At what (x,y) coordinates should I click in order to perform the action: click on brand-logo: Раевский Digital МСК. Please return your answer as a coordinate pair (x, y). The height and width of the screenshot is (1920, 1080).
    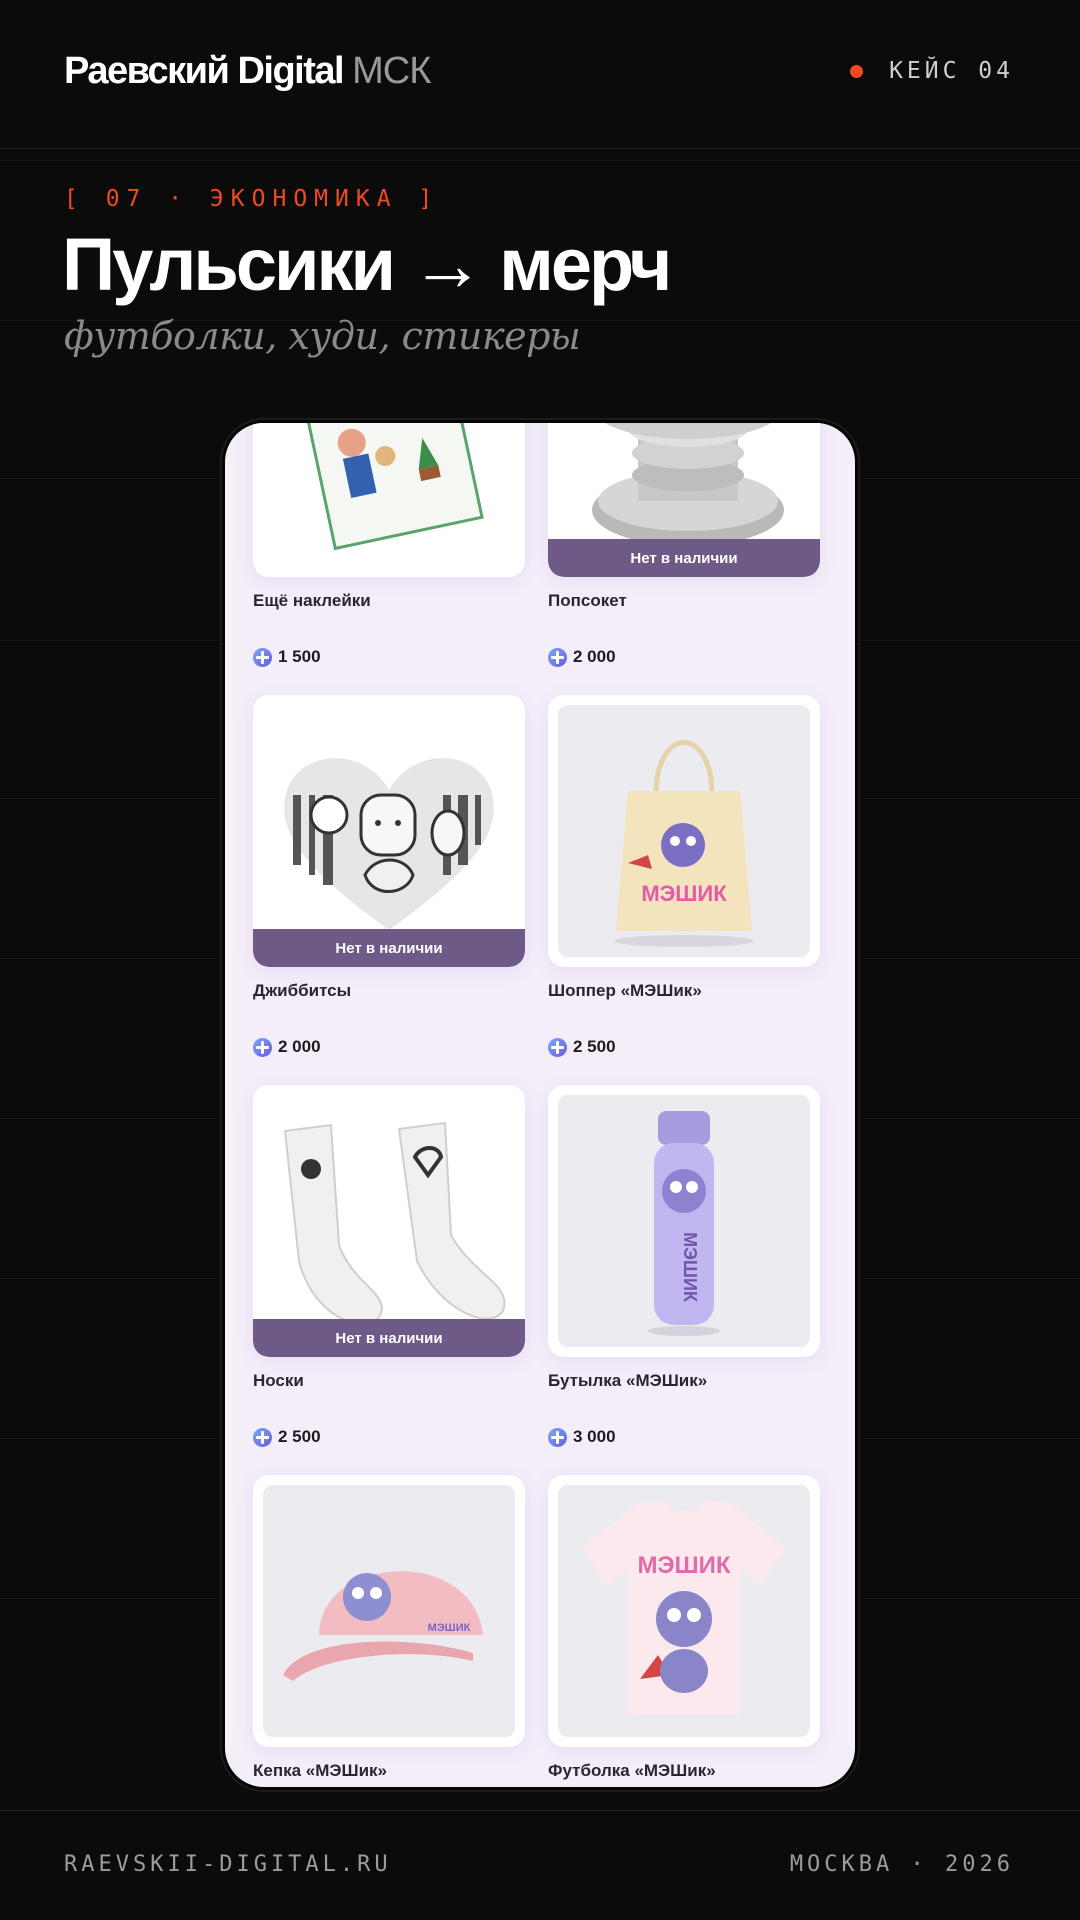
    Looking at the image, I should click on (247, 71).